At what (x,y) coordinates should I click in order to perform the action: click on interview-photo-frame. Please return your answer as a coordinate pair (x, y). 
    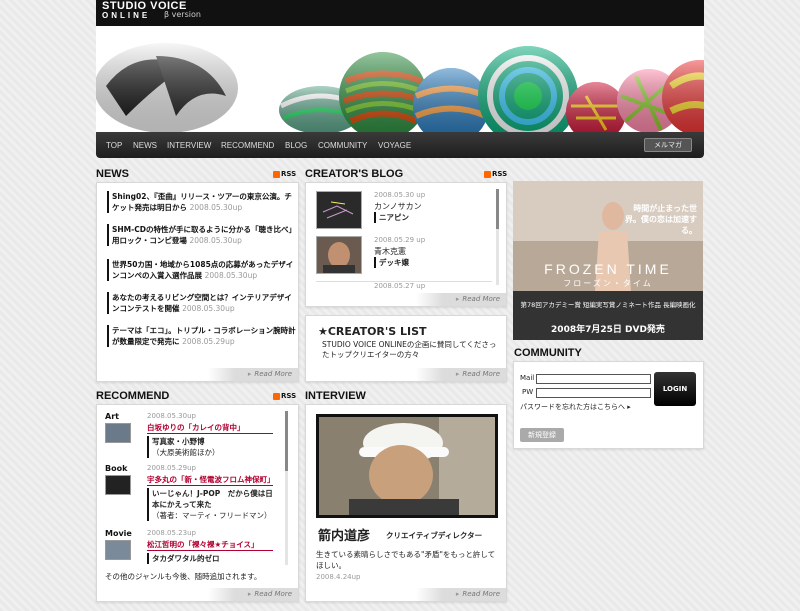
    Looking at the image, I should click on (407, 466).